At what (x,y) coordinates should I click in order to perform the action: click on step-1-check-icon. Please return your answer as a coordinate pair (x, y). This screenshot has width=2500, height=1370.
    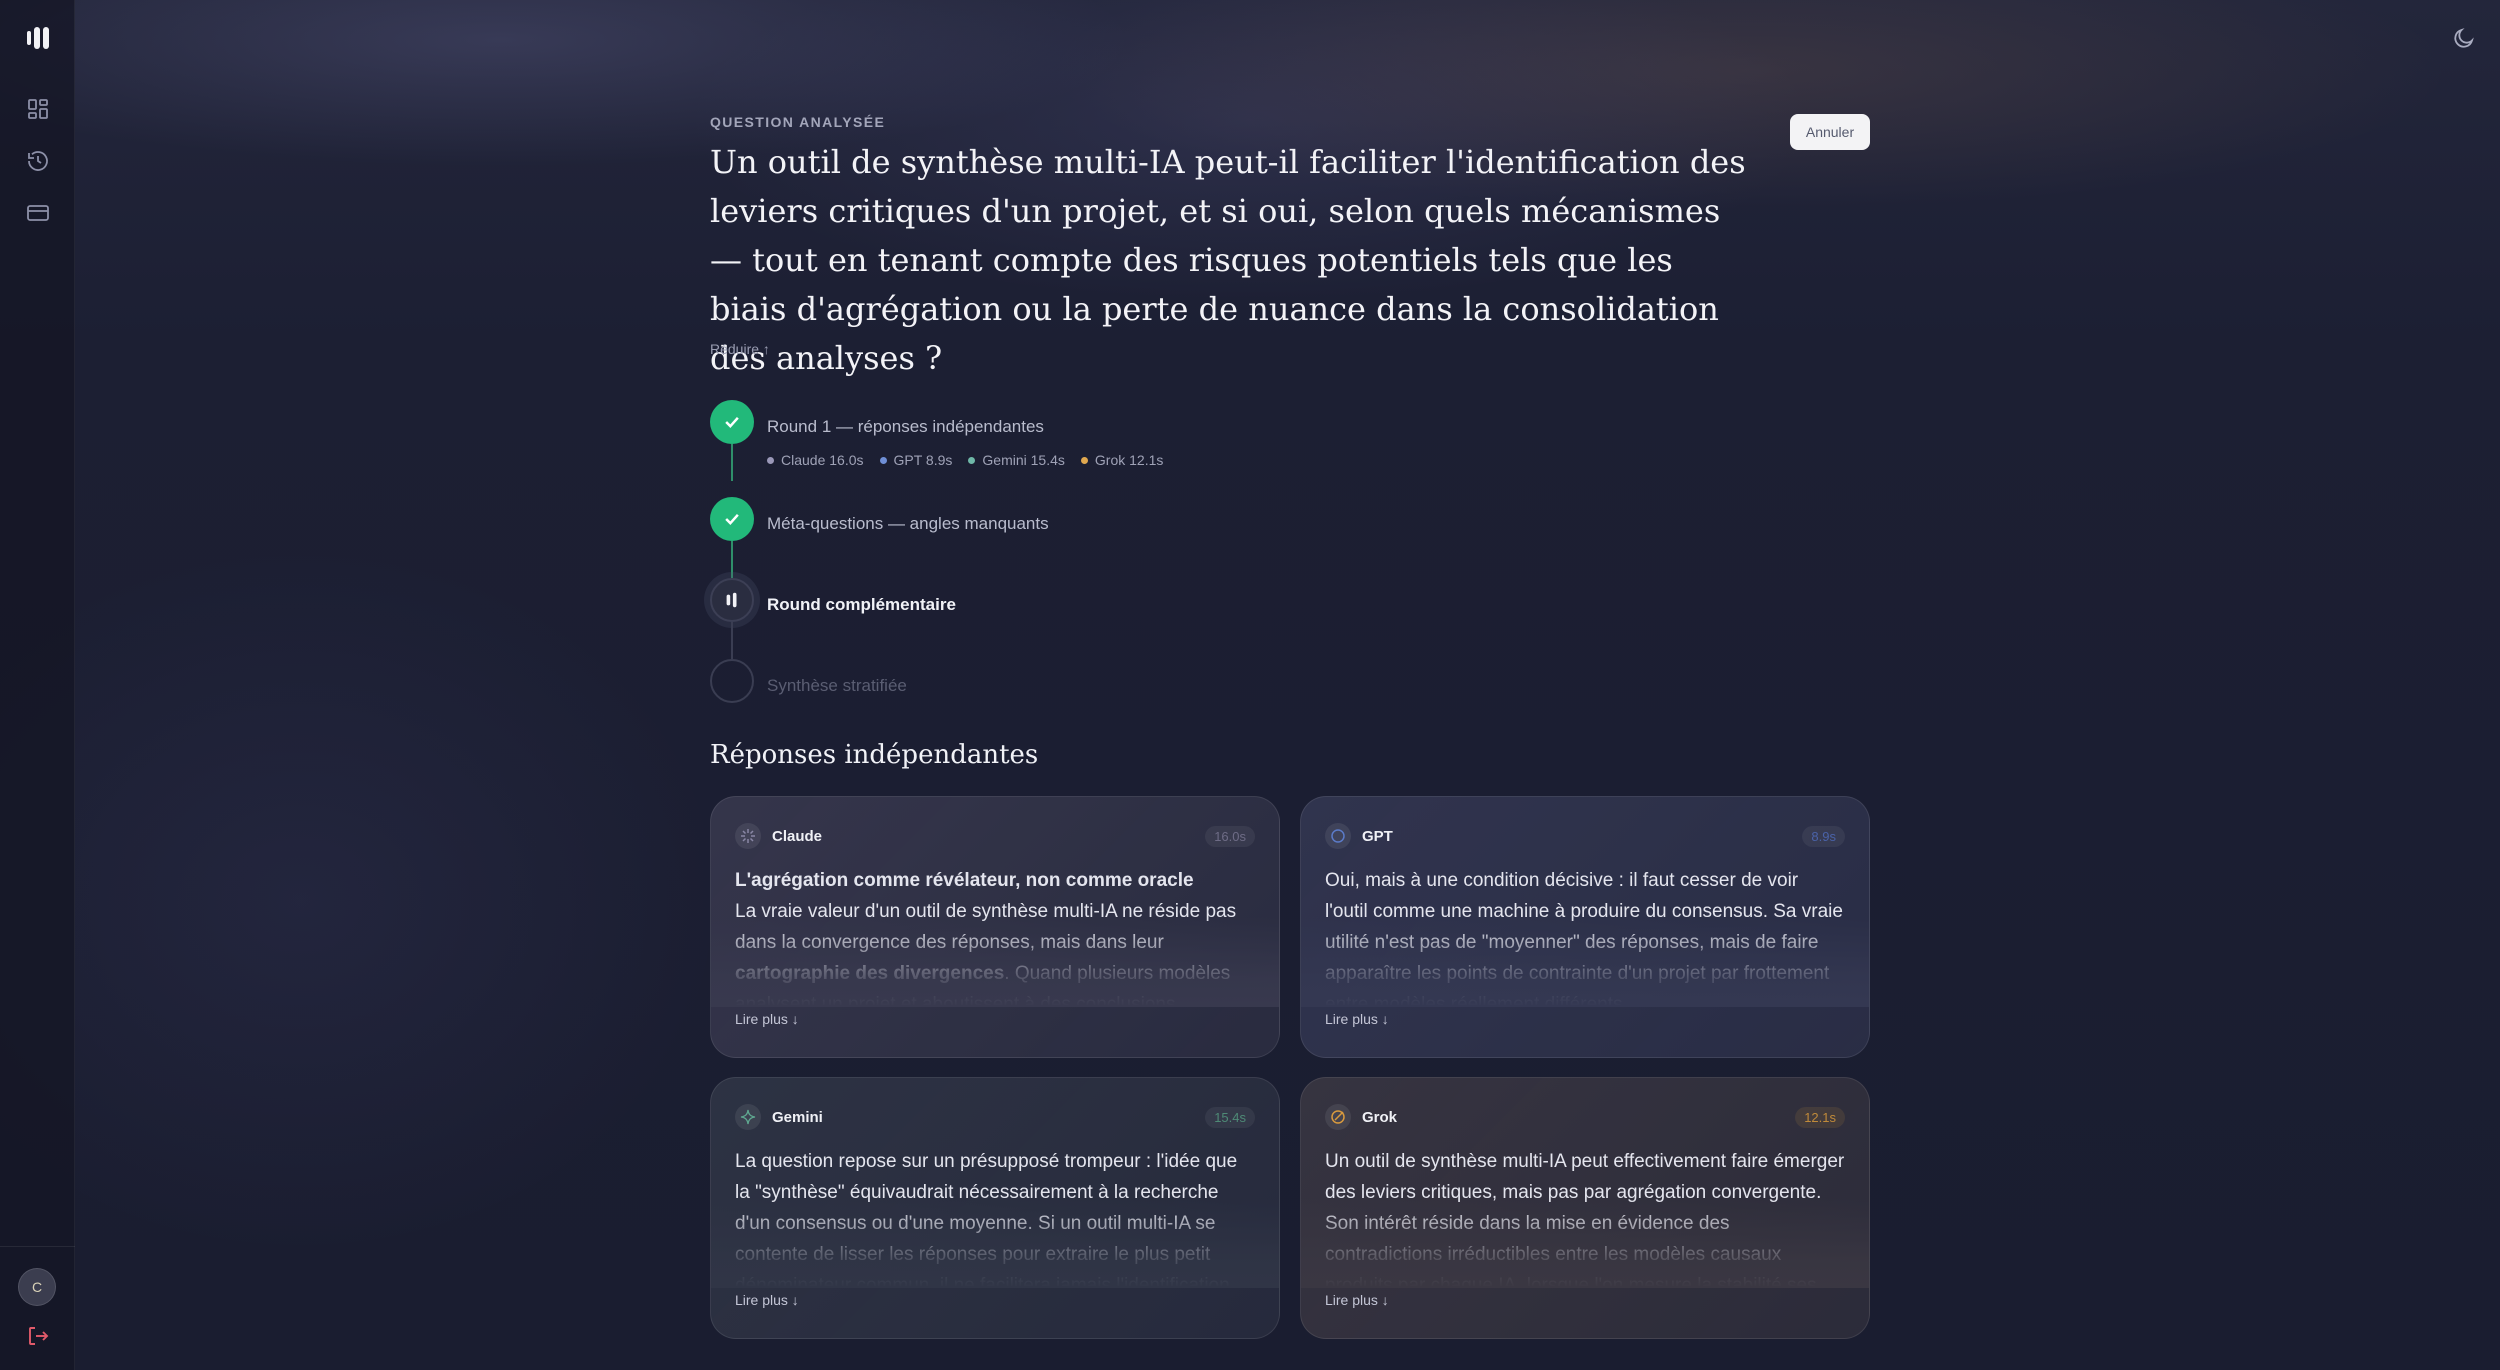
    Looking at the image, I should click on (732, 422).